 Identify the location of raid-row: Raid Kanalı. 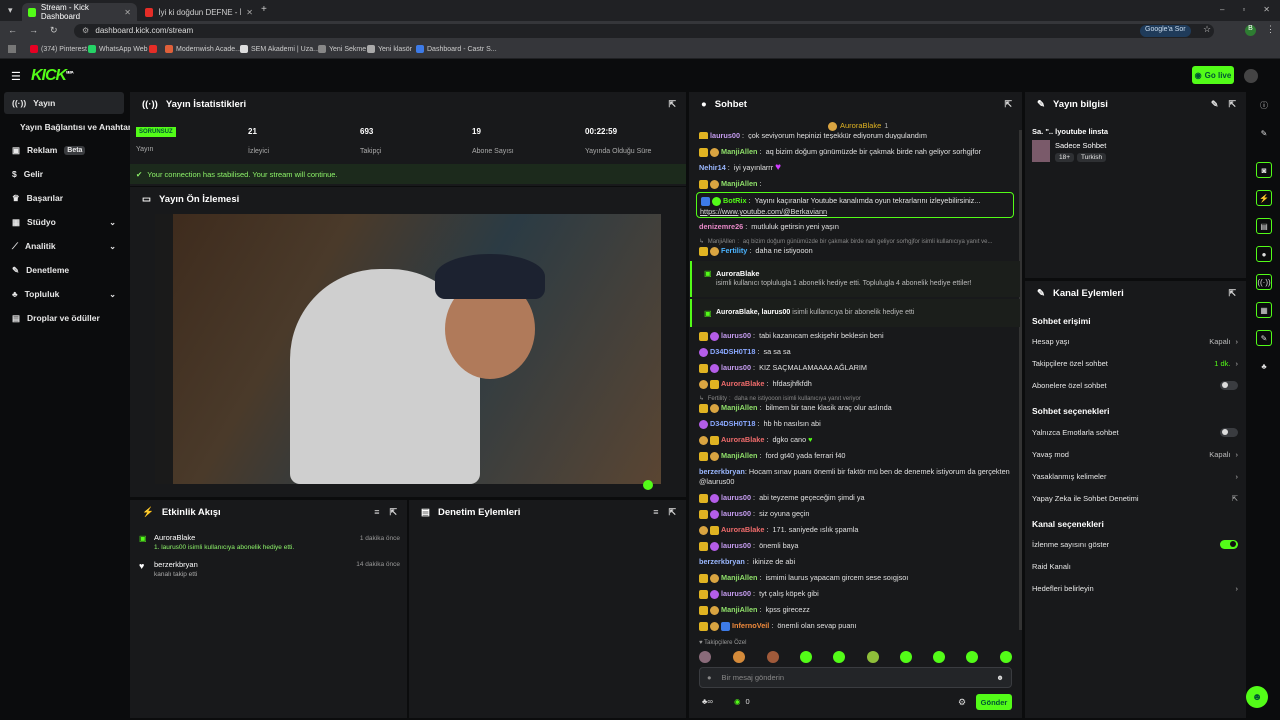
(1135, 566).